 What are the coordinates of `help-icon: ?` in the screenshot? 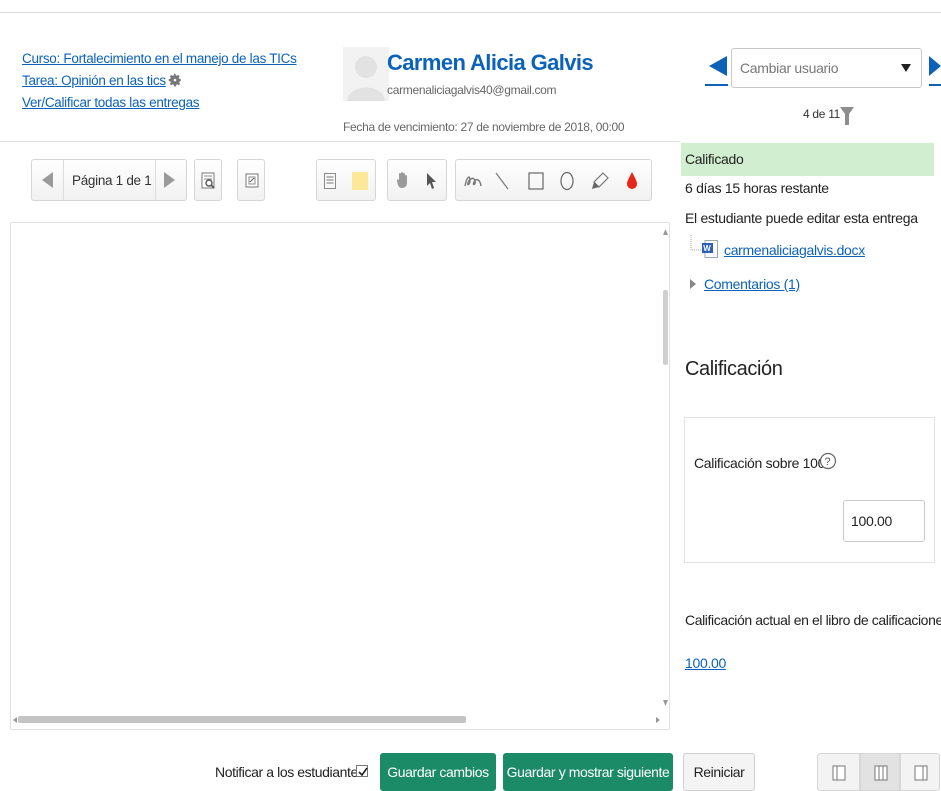 It's located at (828, 461).